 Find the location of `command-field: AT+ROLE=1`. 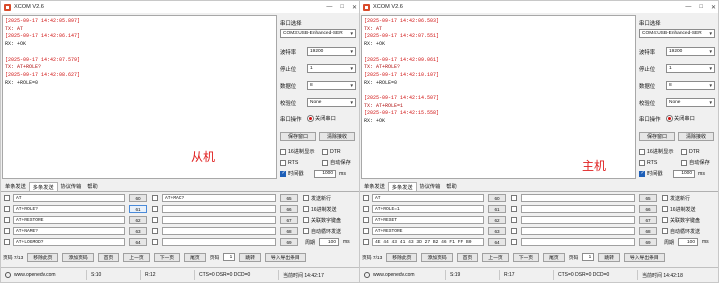

command-field: AT+ROLE=1 is located at coordinates (428, 209).